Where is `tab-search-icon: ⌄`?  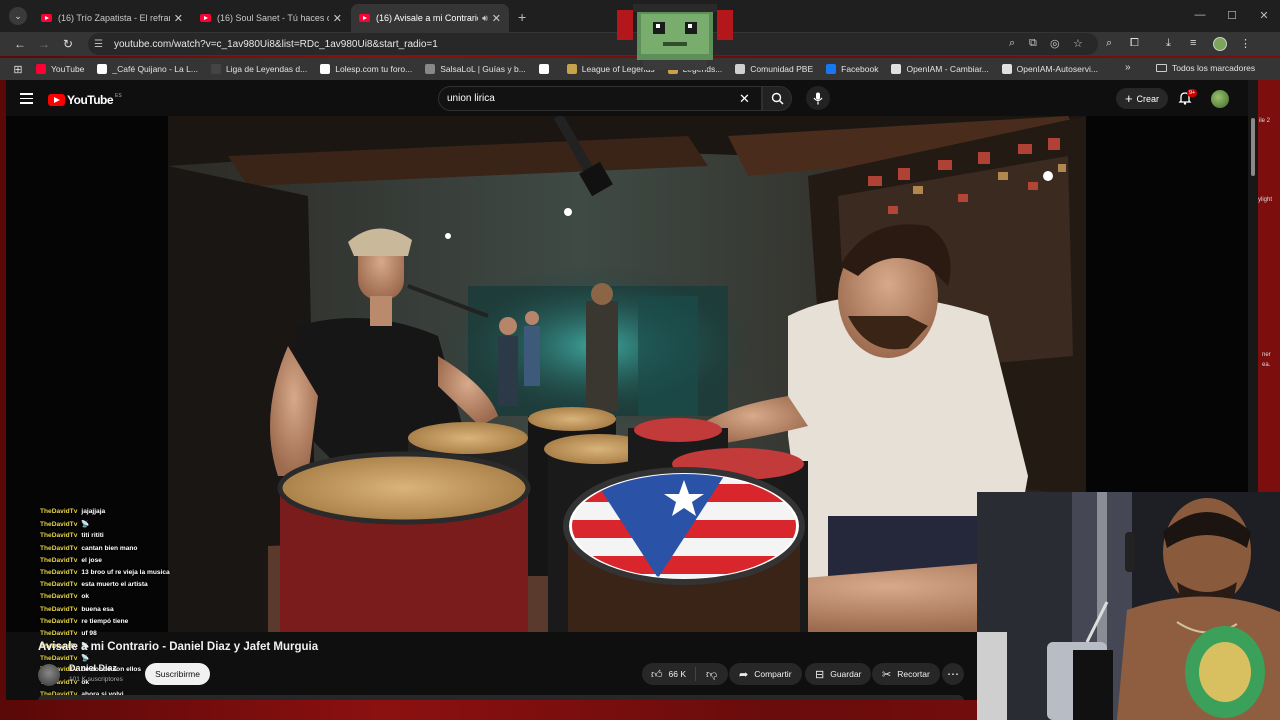 tab-search-icon: ⌄ is located at coordinates (18, 16).